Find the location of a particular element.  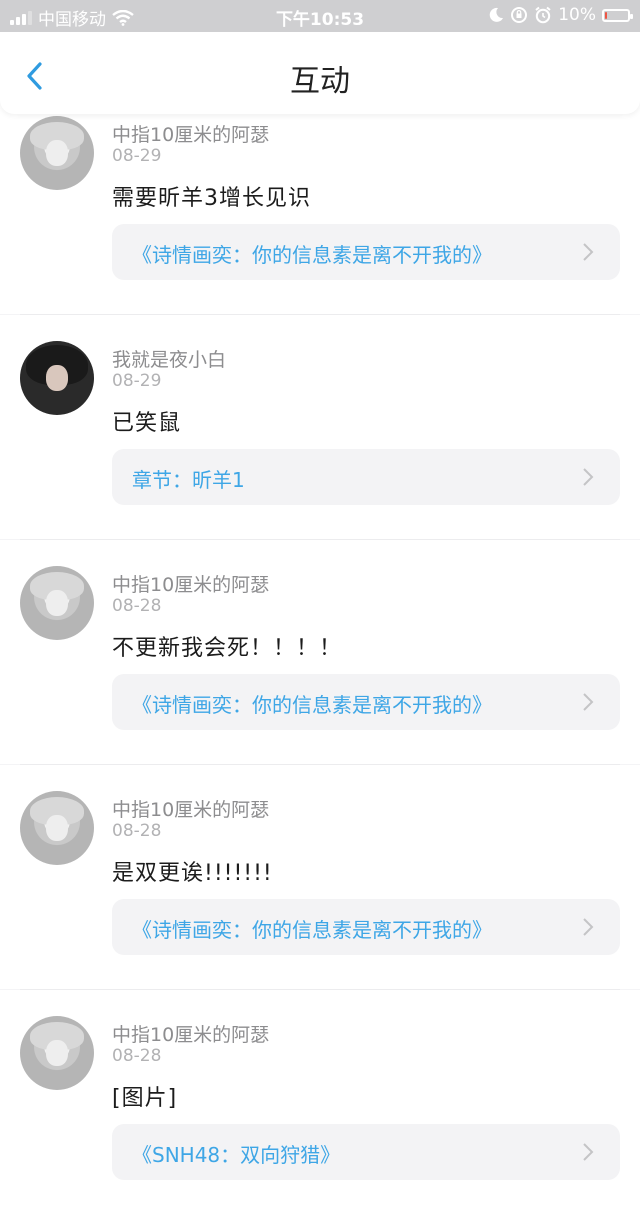

comment-text: 不更新我会死！！！！ is located at coordinates (227, 648).